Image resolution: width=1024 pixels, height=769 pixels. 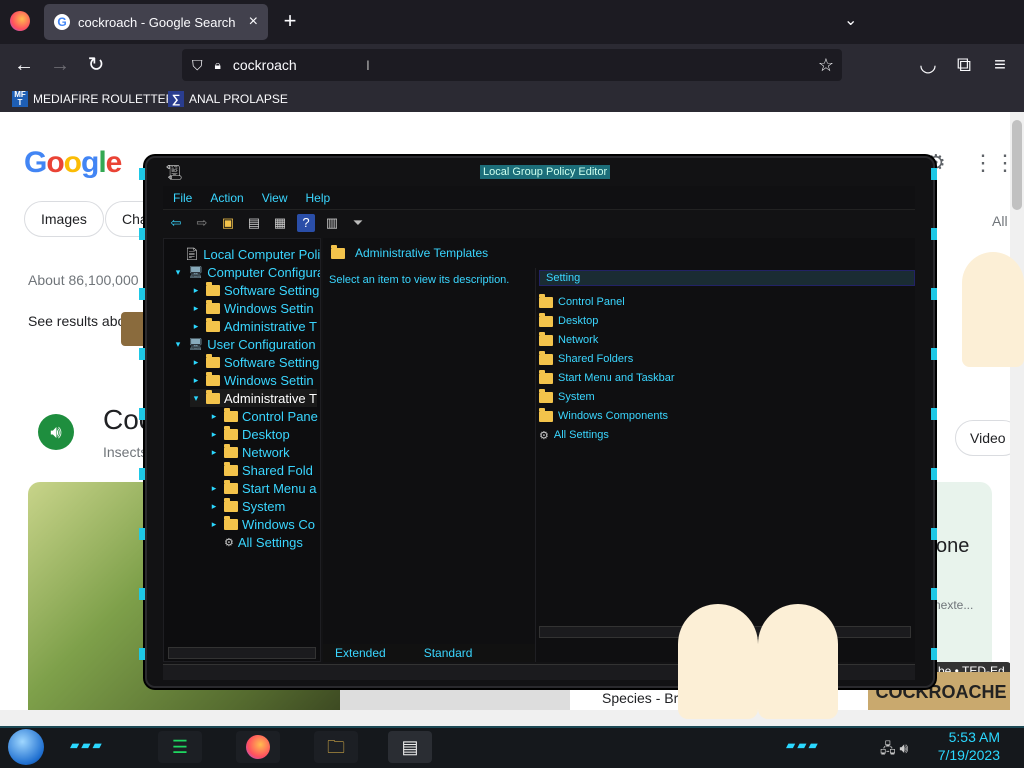 I want to click on tree-node: ⚙︎ All Settings, so click(x=255, y=542).